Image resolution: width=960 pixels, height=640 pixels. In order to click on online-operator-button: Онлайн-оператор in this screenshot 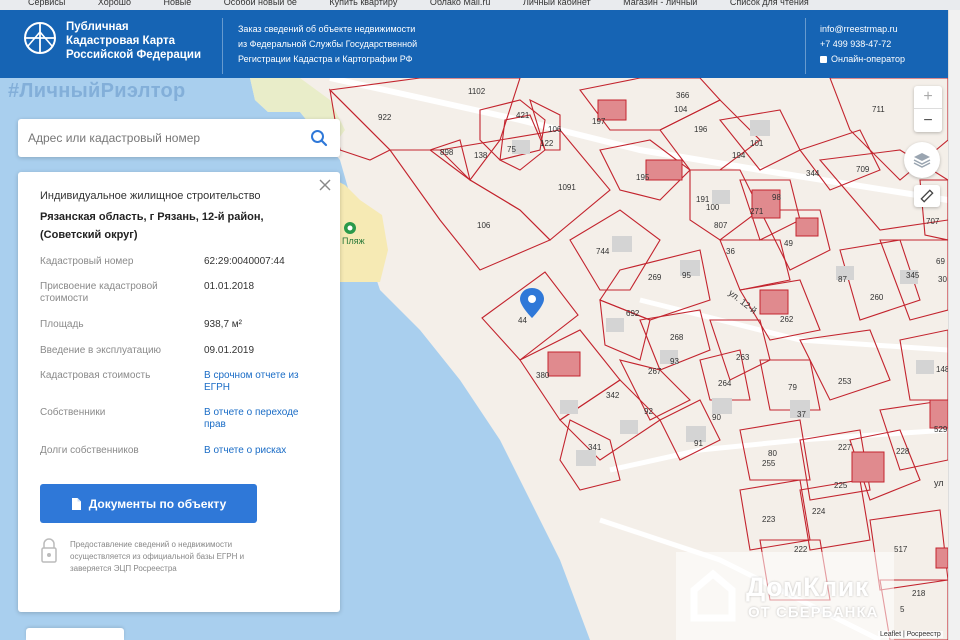, I will do `click(862, 59)`.